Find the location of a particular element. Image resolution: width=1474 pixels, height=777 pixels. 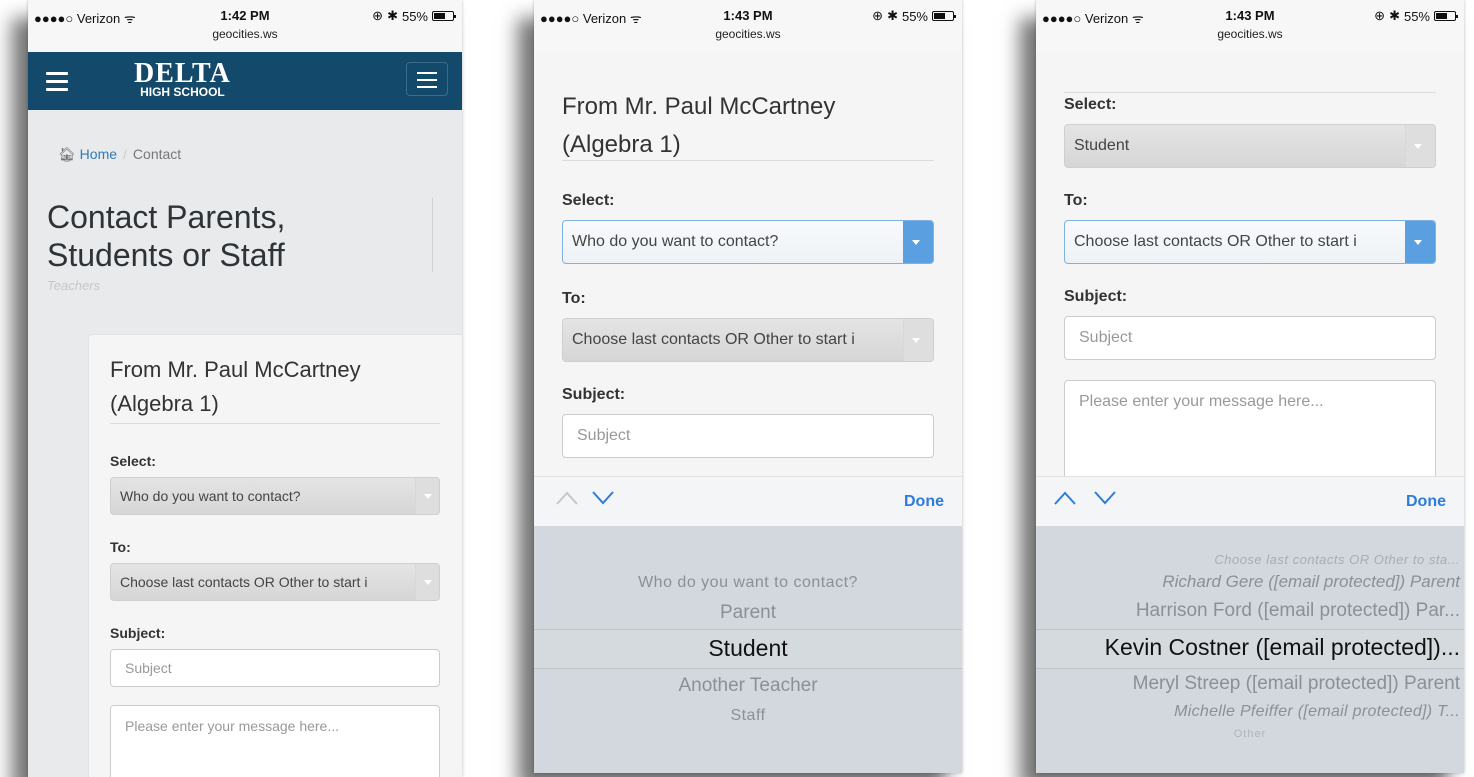

breadcrumb-current: Contact is located at coordinates (157, 154).